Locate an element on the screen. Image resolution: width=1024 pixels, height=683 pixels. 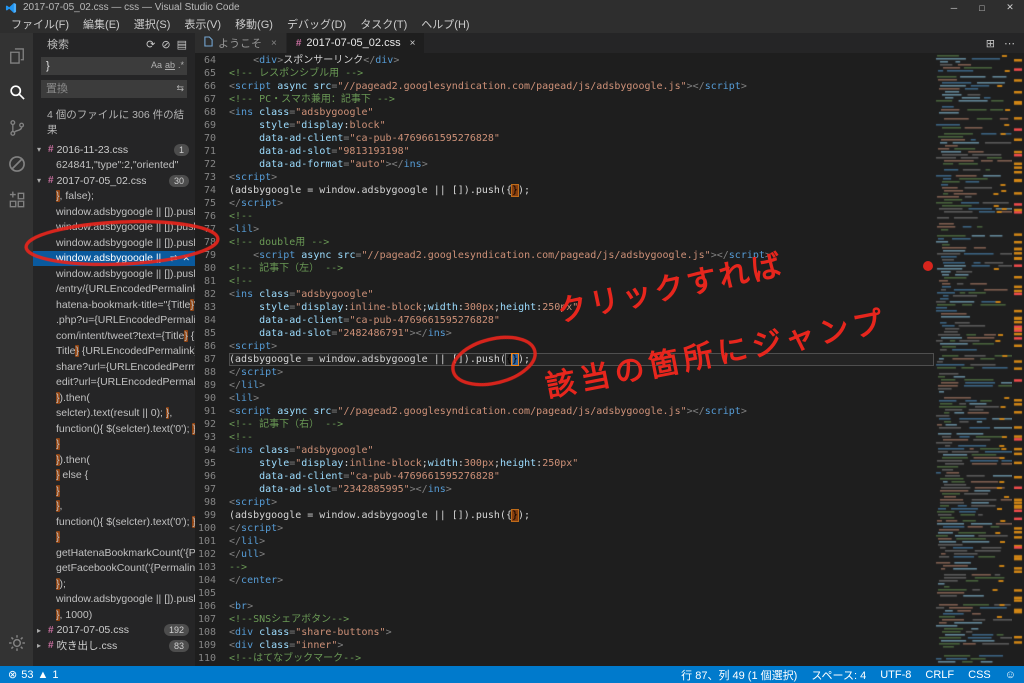
split-editor-icon: ⊞ is located at coordinates (990, 43).